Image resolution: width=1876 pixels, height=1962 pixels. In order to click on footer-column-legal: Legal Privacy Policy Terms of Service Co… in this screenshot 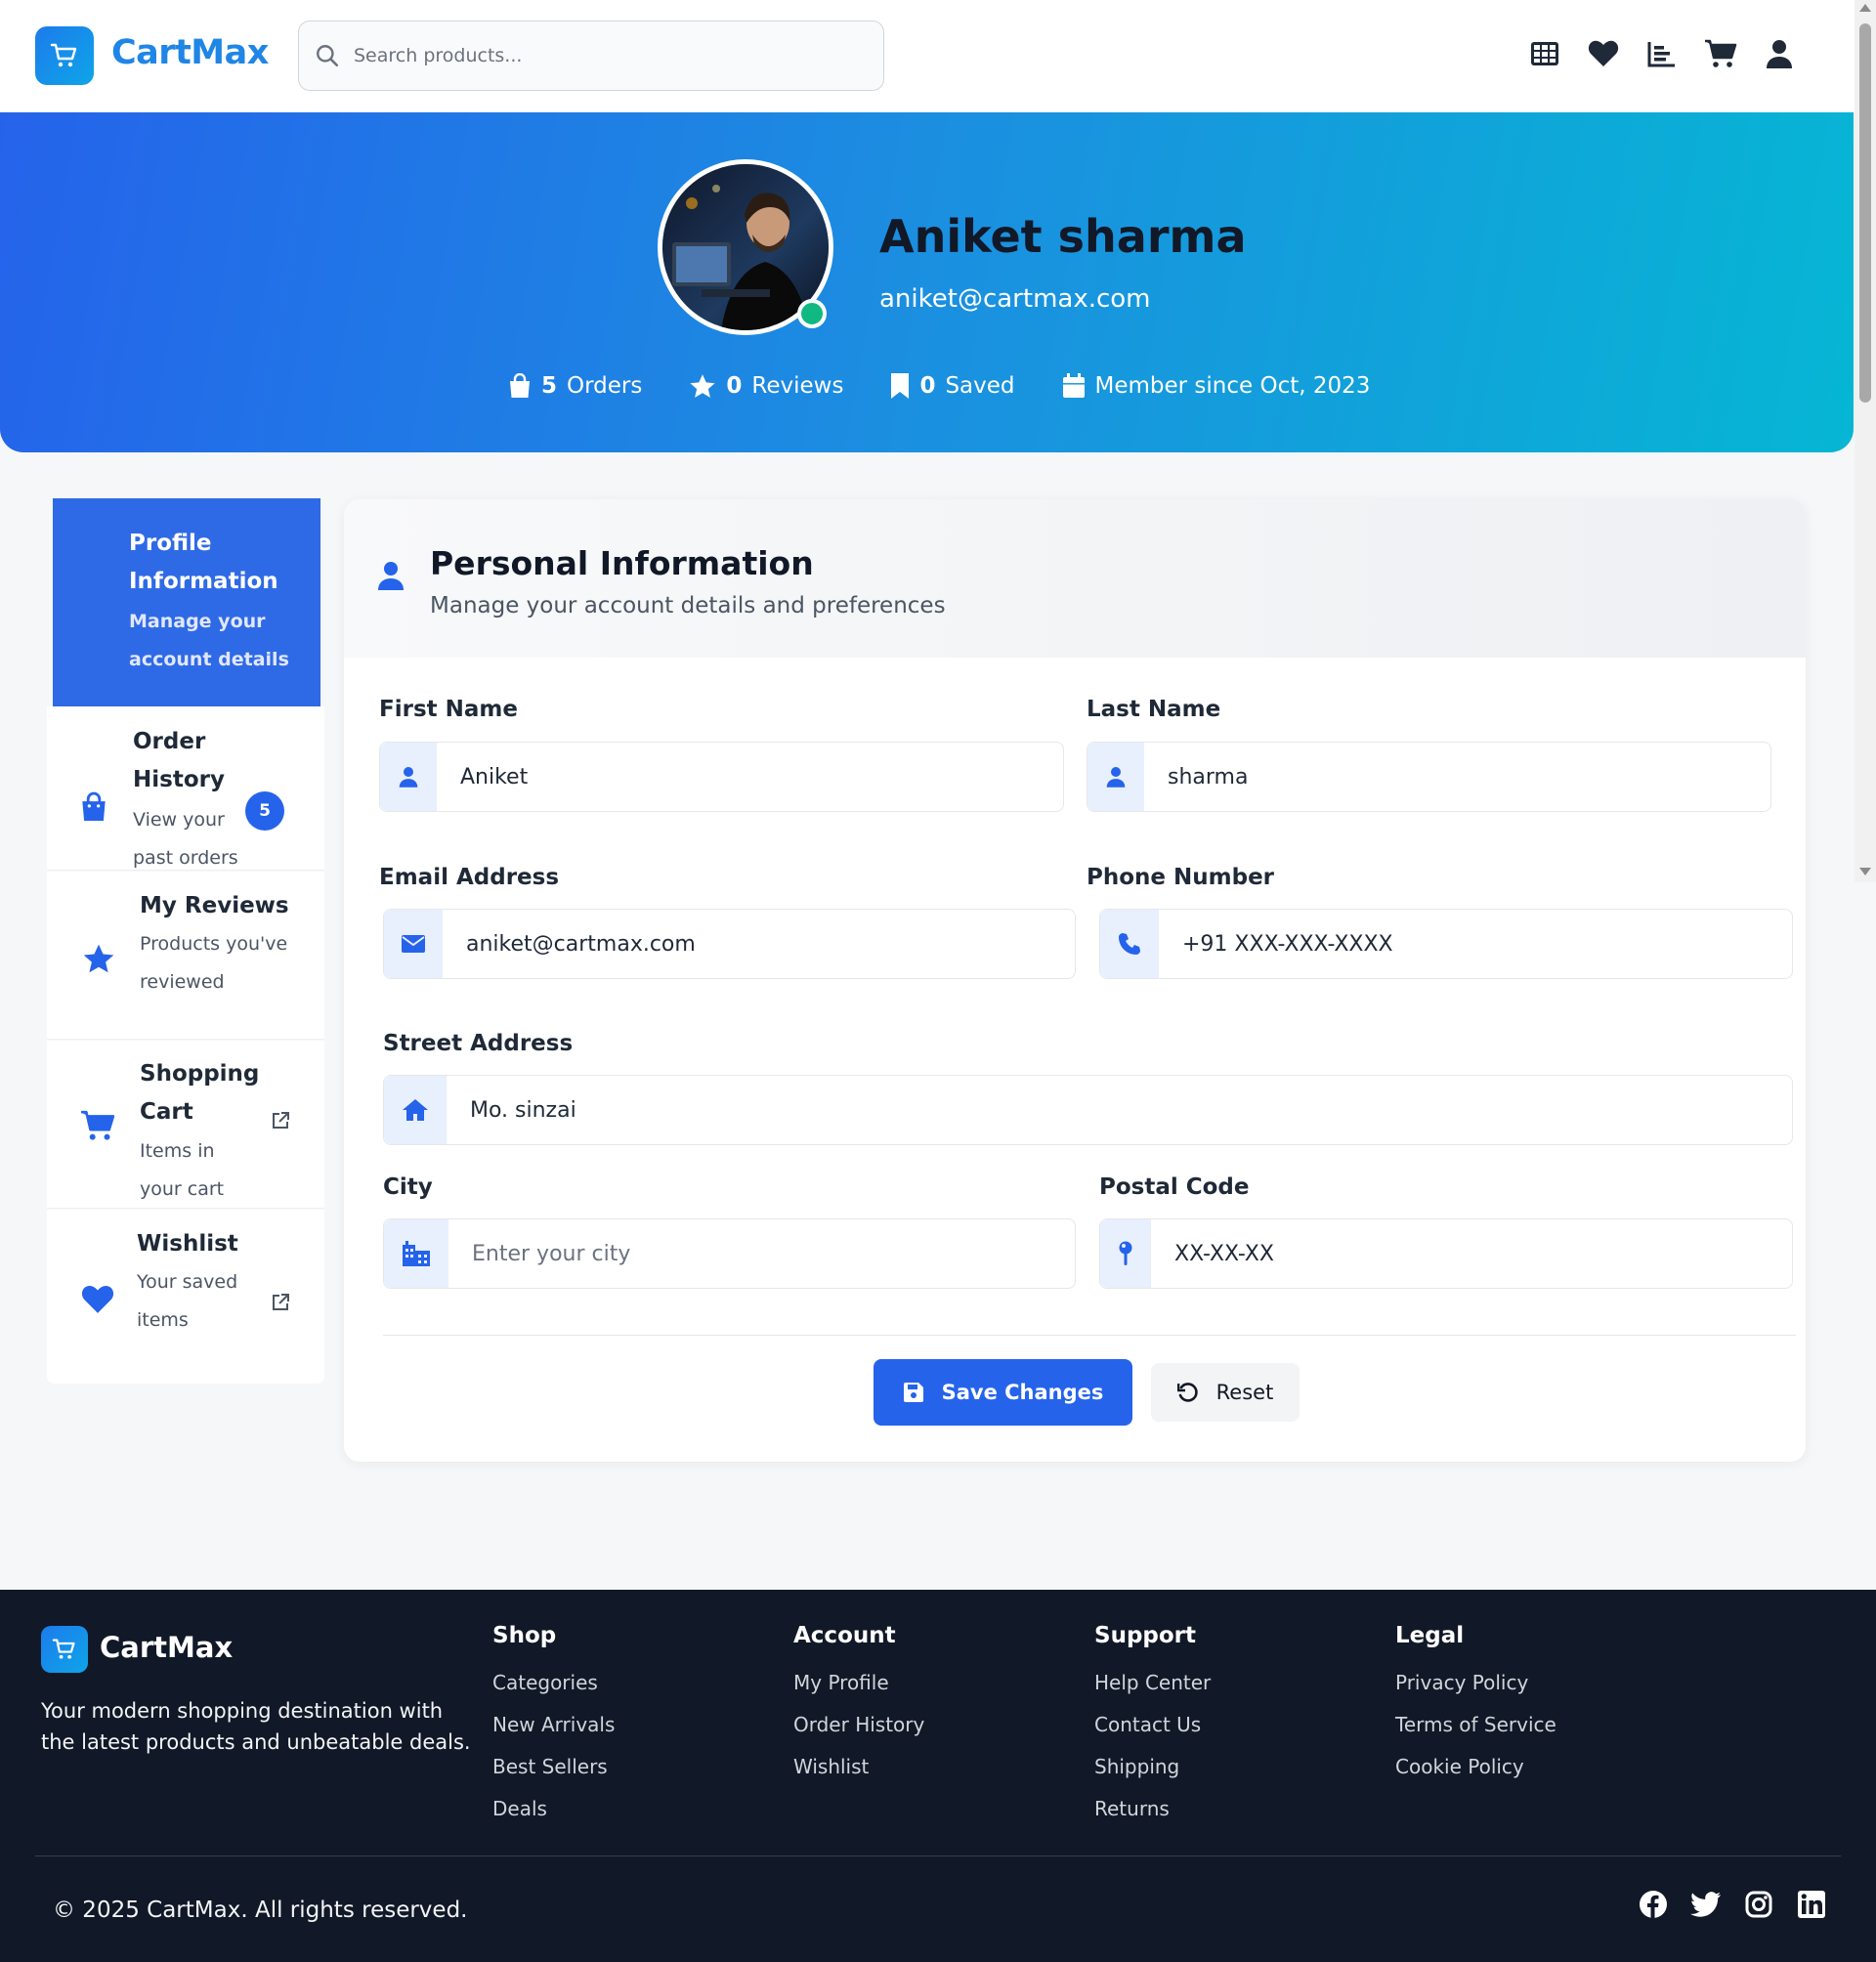, I will do `click(1475, 1706)`.